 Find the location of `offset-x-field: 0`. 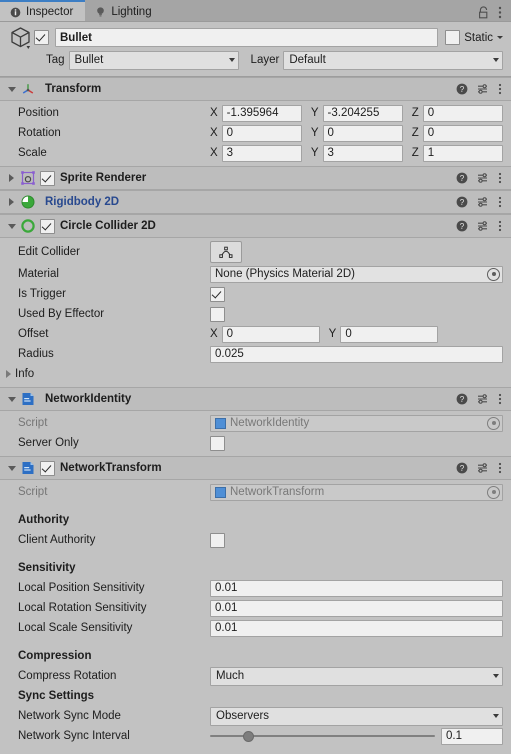

offset-x-field: 0 is located at coordinates (270, 334).